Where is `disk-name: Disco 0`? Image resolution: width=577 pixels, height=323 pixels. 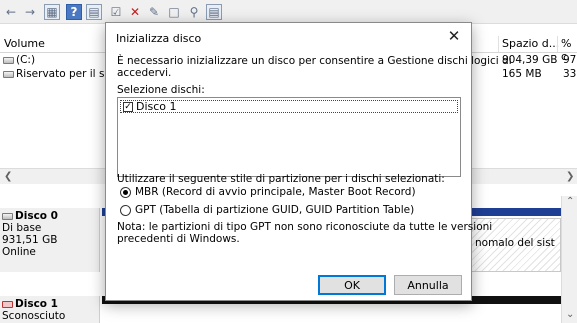 disk-name: Disco 0 is located at coordinates (36, 216).